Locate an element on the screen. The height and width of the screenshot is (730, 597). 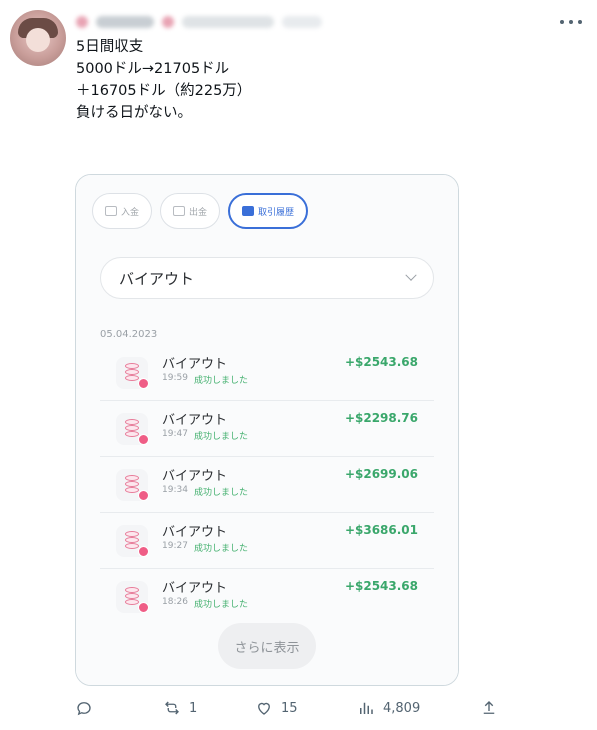
history-tabs: 入金 出金 取引履歴 is located at coordinates (200, 211).